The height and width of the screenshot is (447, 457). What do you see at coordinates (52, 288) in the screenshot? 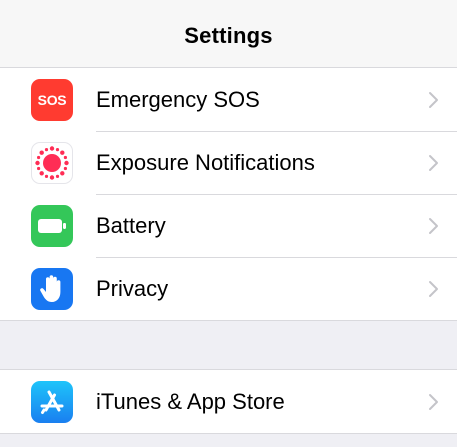
I see `privacy-hand-icon` at bounding box center [52, 288].